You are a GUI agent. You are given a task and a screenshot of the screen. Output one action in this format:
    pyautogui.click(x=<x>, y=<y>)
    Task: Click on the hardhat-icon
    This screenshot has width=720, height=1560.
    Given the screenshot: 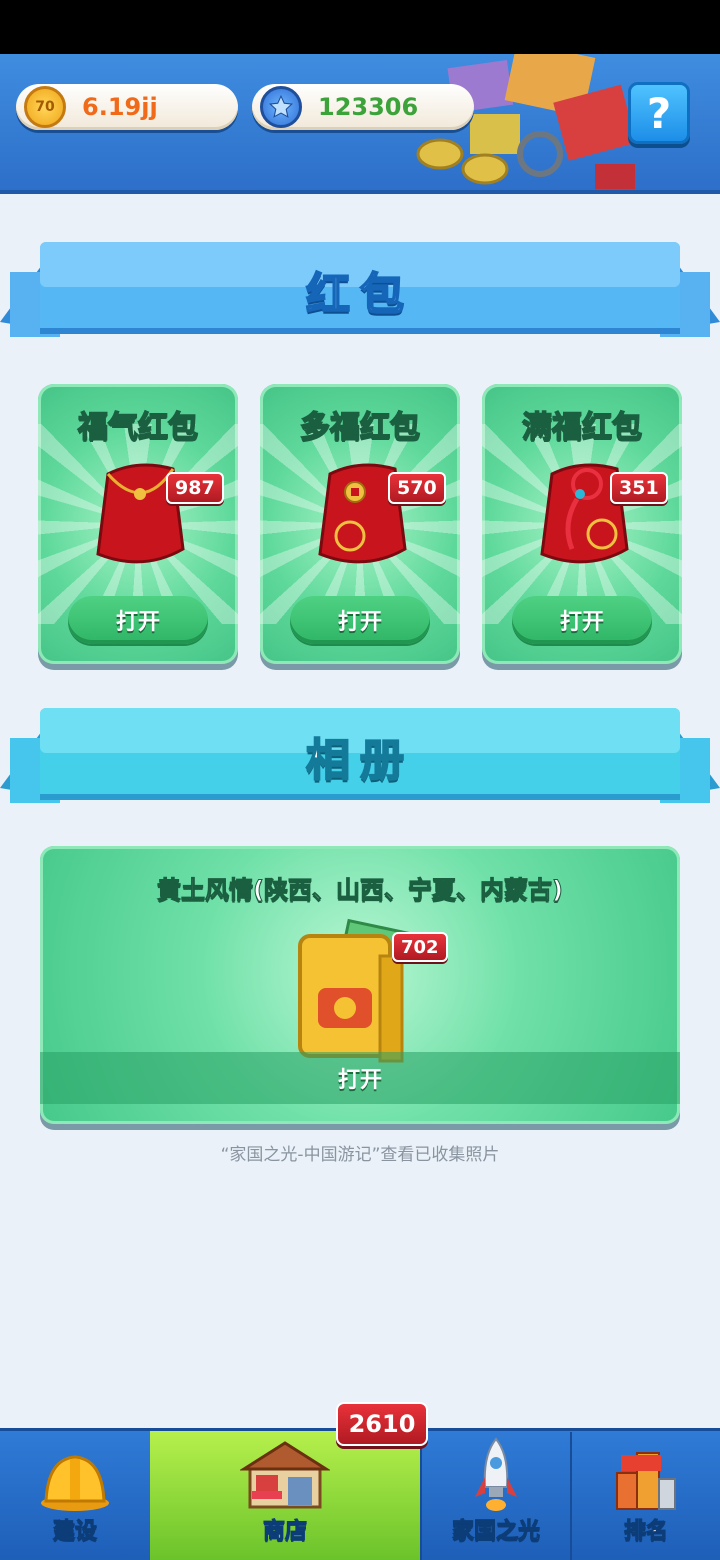 What is the action you would take?
    pyautogui.click(x=75, y=1483)
    